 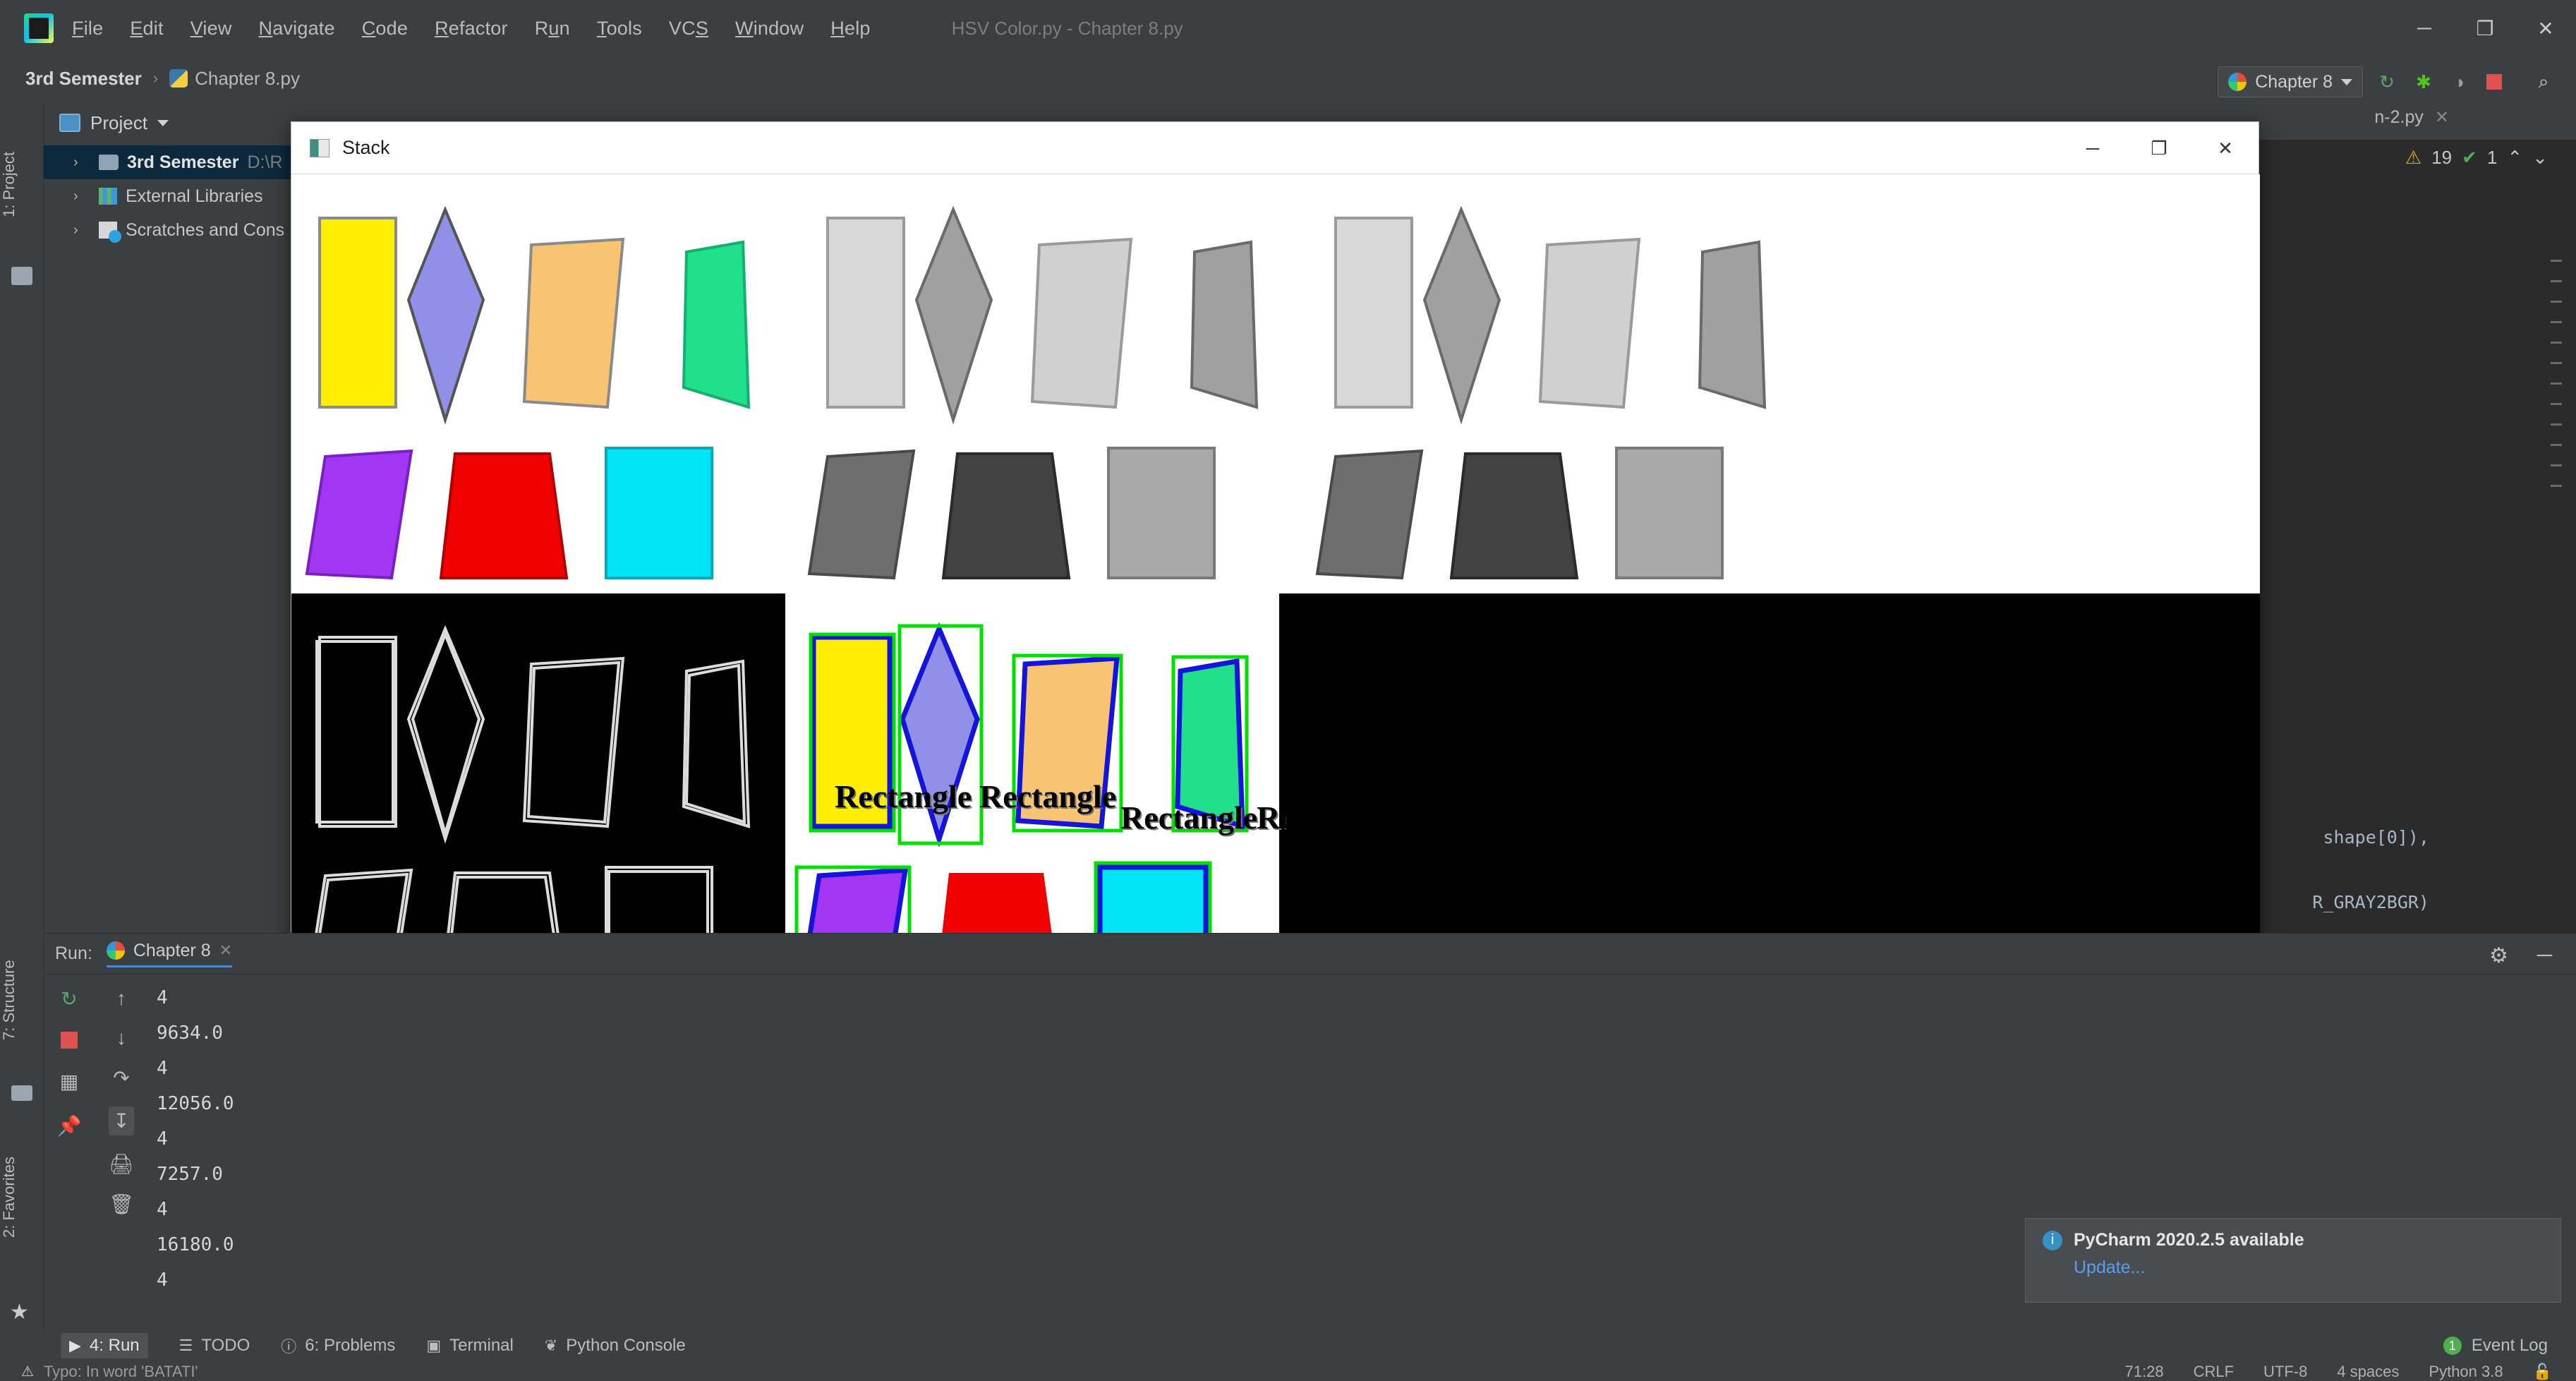 What do you see at coordinates (121, 1038) in the screenshot?
I see `scroll-down-icon: ↓` at bounding box center [121, 1038].